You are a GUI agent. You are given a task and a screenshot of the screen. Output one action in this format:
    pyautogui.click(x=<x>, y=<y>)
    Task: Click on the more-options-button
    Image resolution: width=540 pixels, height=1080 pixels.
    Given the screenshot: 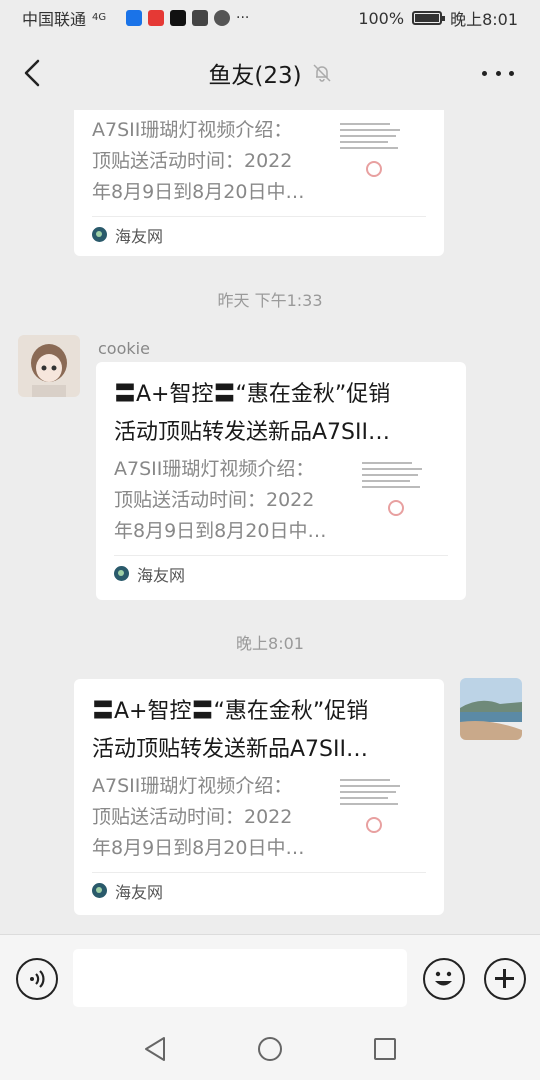 What is the action you would take?
    pyautogui.click(x=498, y=73)
    